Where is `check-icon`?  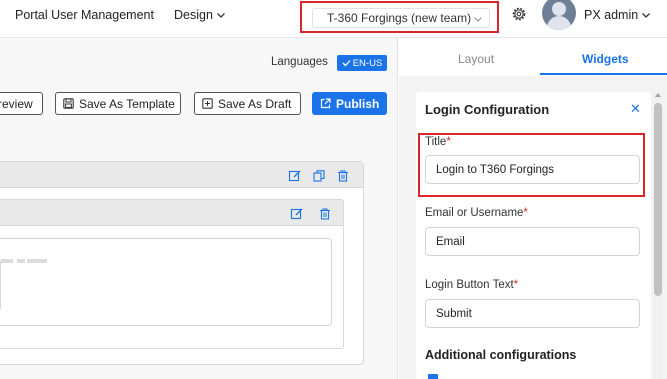
check-icon is located at coordinates (346, 63).